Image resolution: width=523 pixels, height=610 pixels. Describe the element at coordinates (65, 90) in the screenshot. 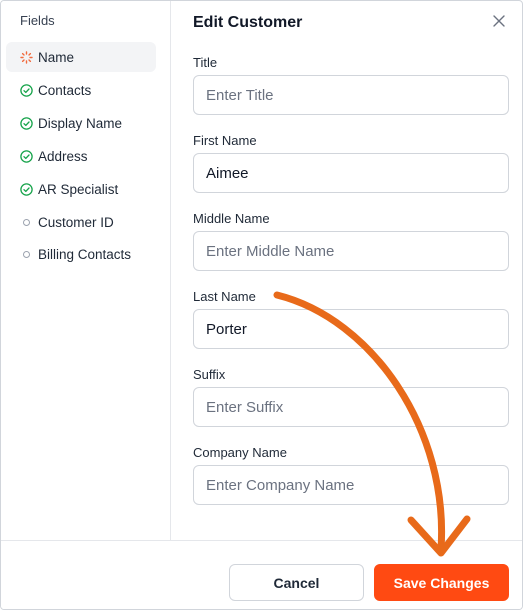

I see `sidebar-item-label: Contacts` at that location.